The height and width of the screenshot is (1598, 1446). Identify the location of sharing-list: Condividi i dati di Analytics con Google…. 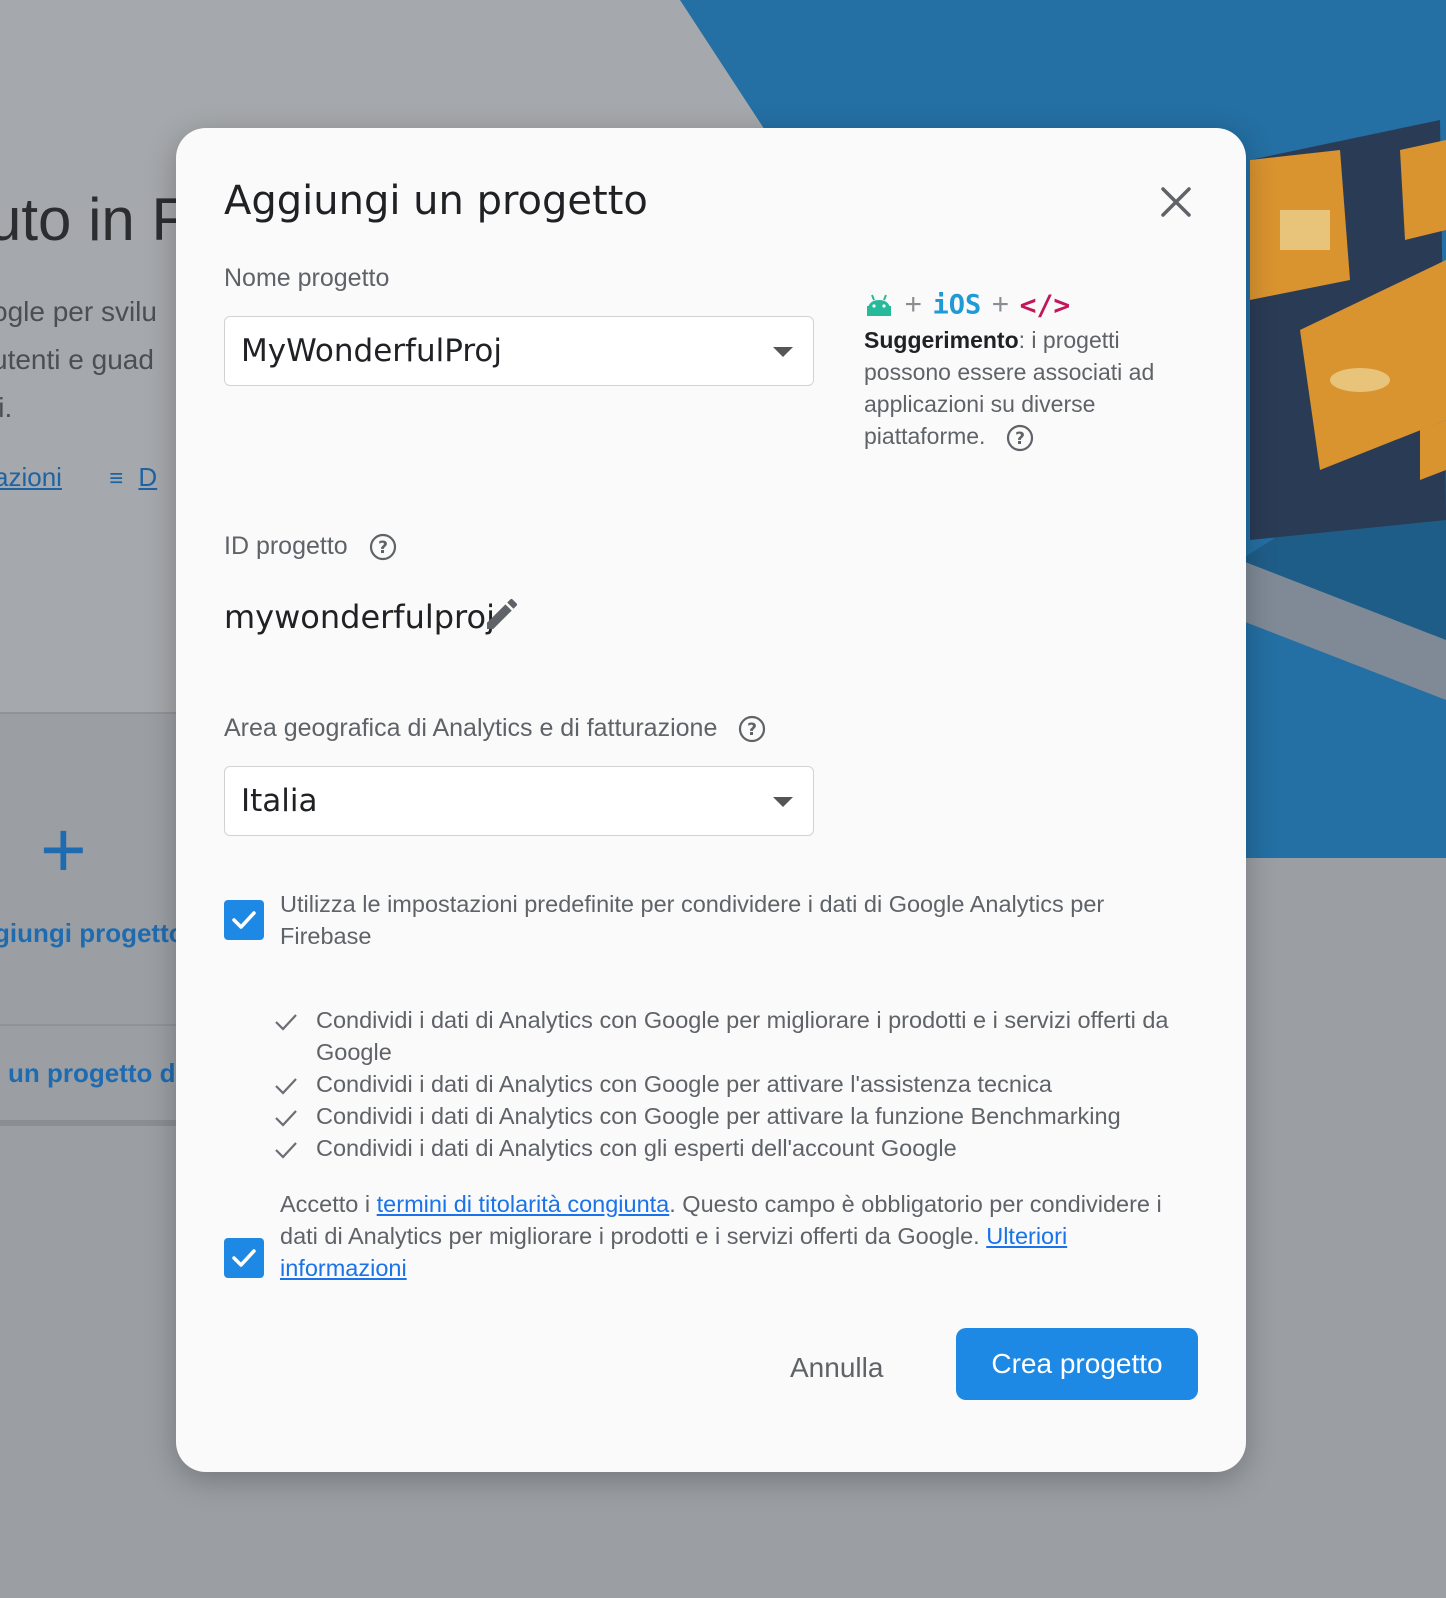
(744, 1084).